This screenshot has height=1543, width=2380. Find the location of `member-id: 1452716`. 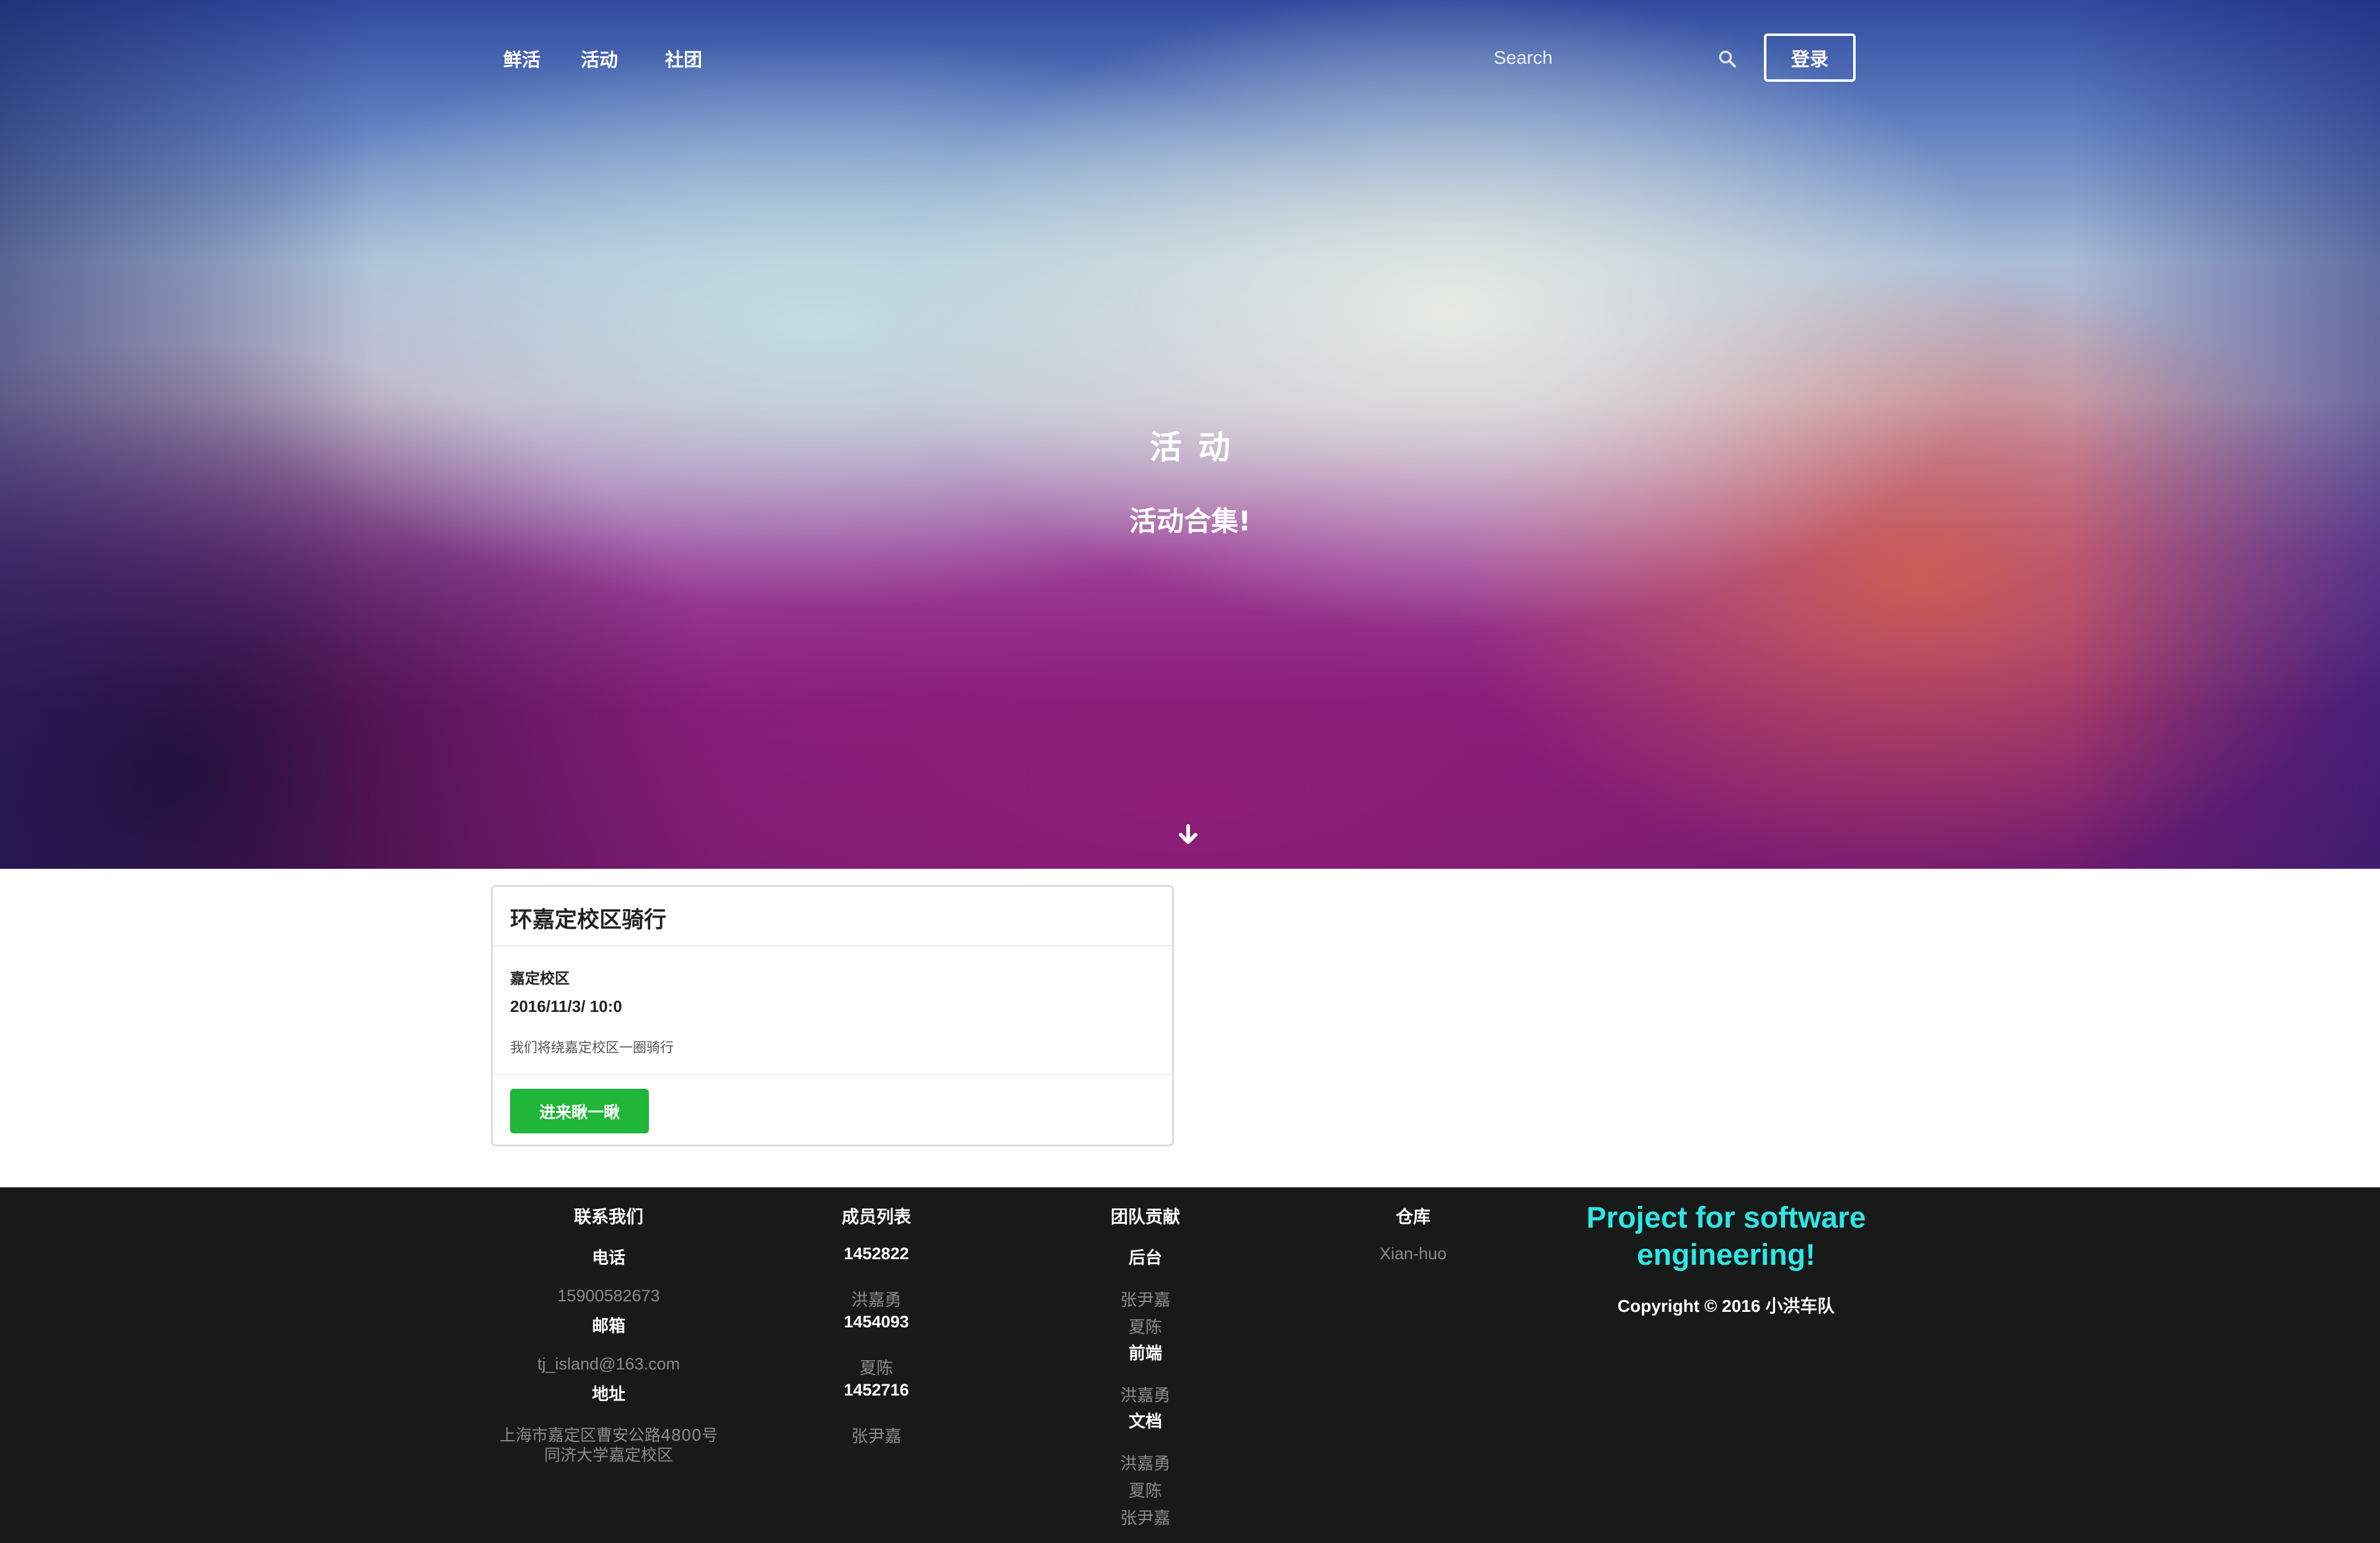

member-id: 1452716 is located at coordinates (876, 1390).